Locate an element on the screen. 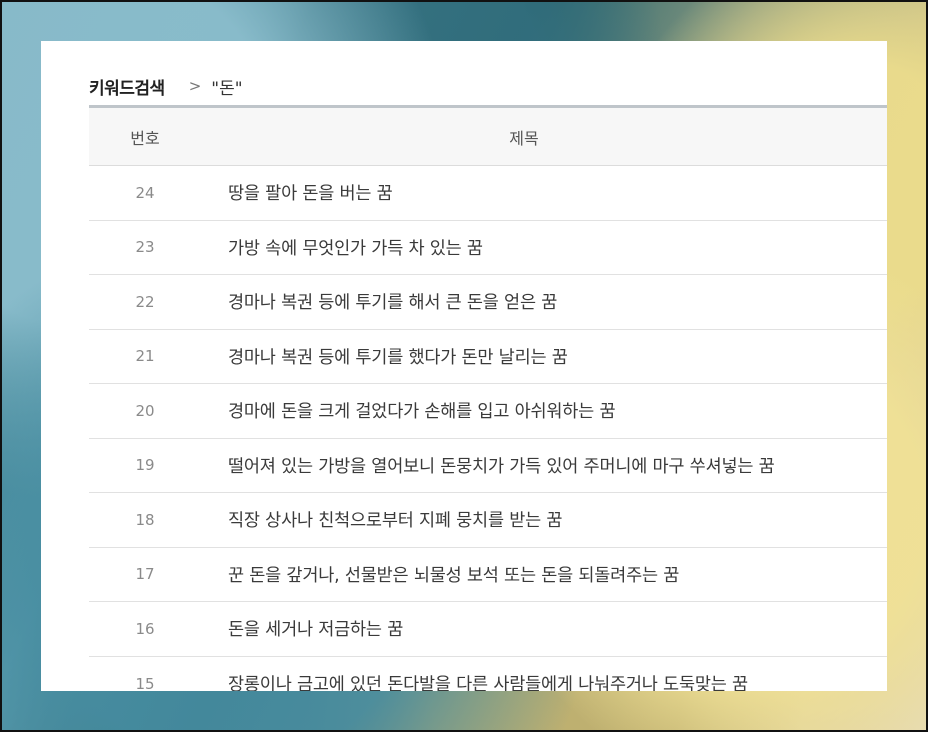 The width and height of the screenshot is (928, 732). table-row: 22 경마나 복권 등에 투기를 해서 큰 돈을 얻은 꿈 is located at coordinates (488, 302).